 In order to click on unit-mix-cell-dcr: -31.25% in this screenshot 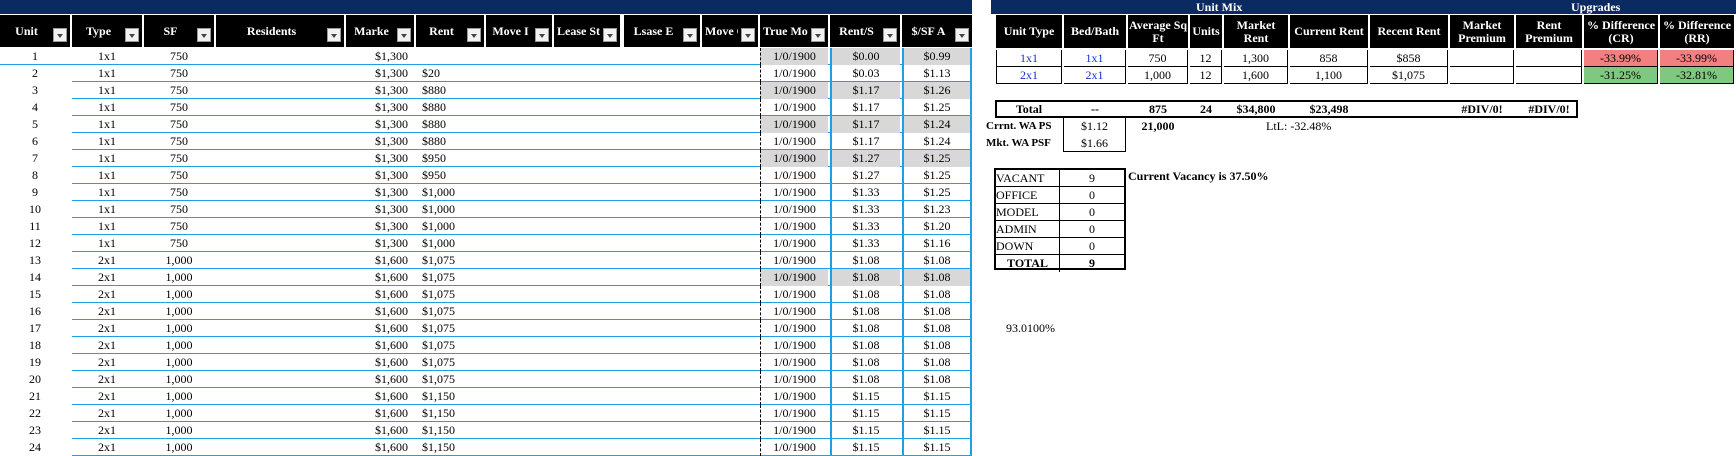, I will do `click(1621, 75)`.